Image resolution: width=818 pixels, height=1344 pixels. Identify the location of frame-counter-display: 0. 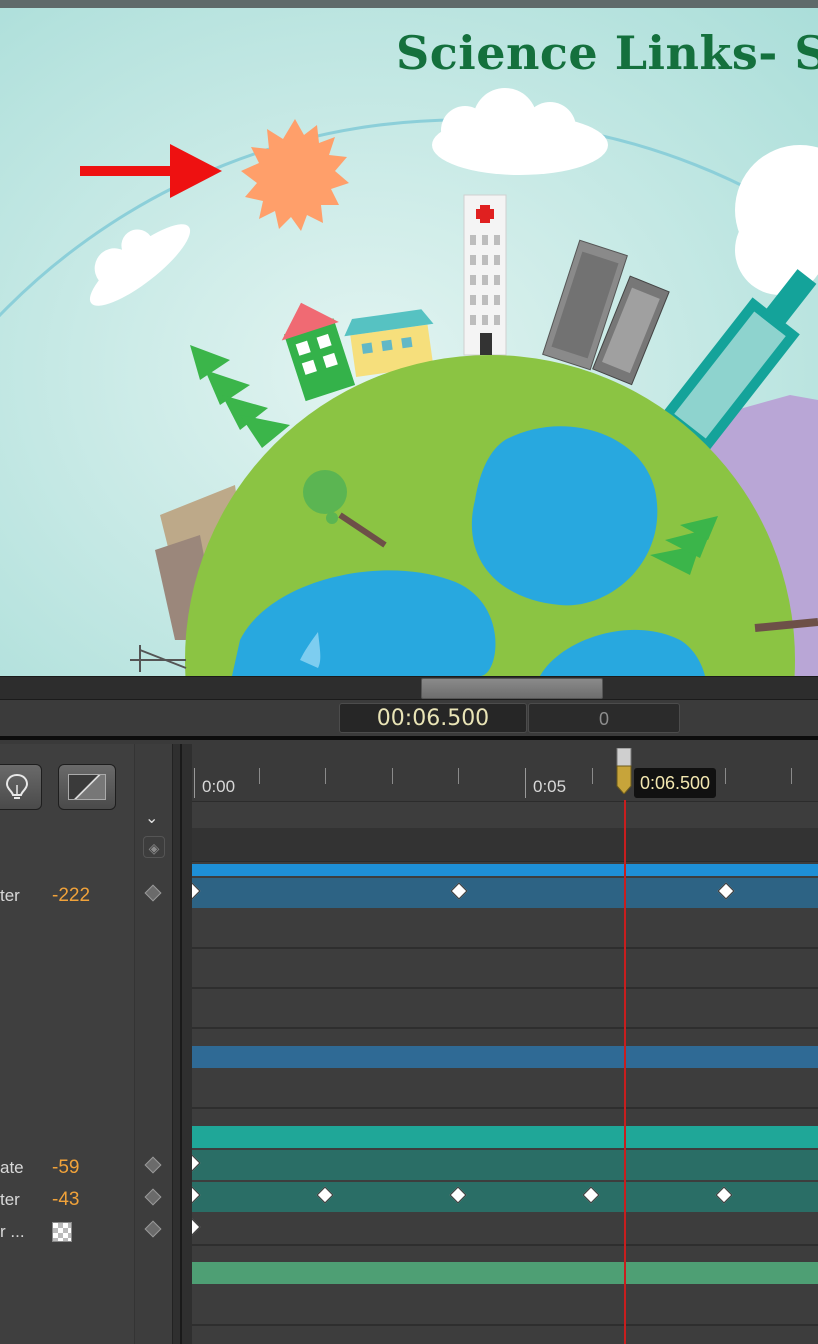
(604, 718).